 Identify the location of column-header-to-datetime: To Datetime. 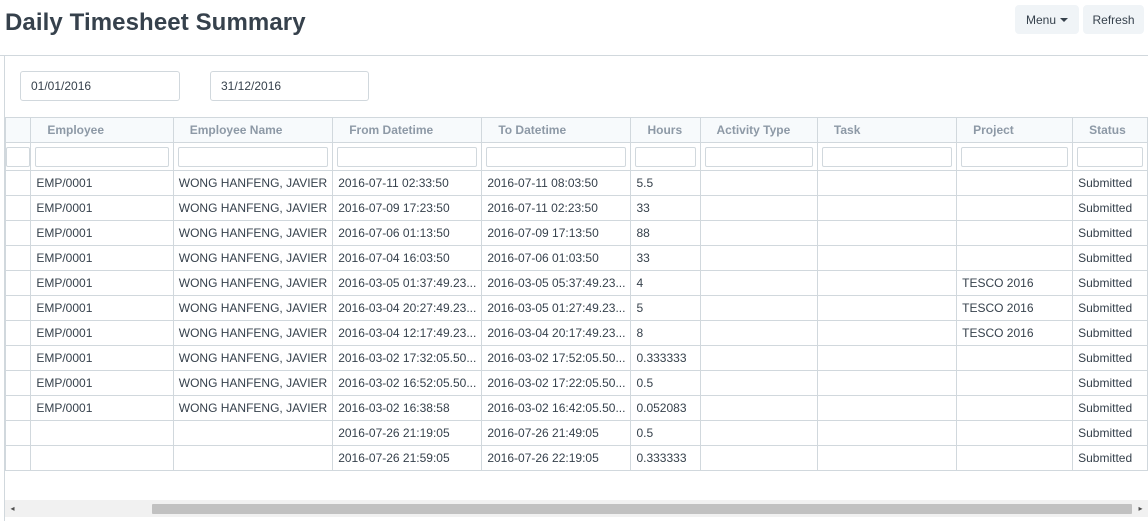
(556, 130).